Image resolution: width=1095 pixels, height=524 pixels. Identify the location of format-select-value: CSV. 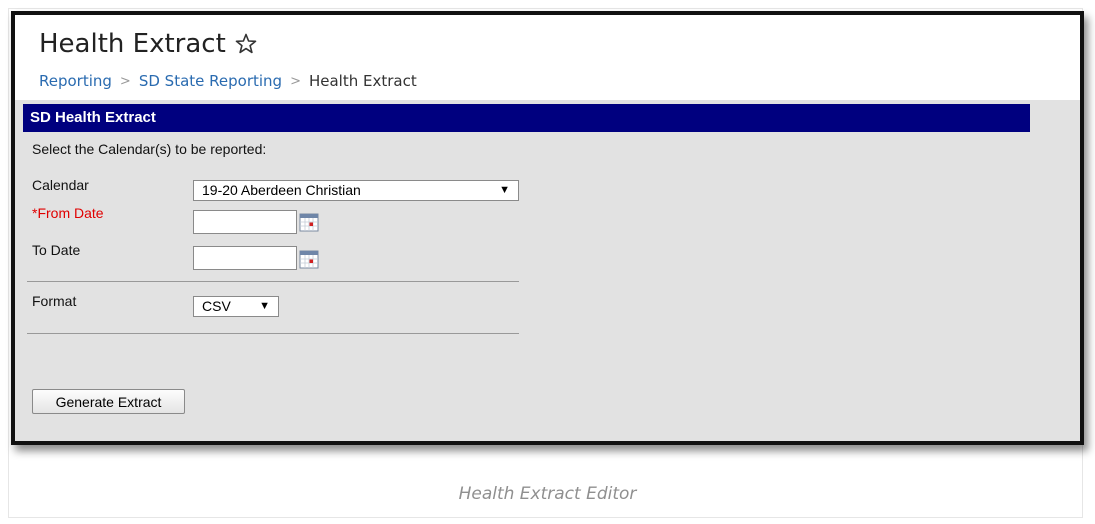
(216, 306).